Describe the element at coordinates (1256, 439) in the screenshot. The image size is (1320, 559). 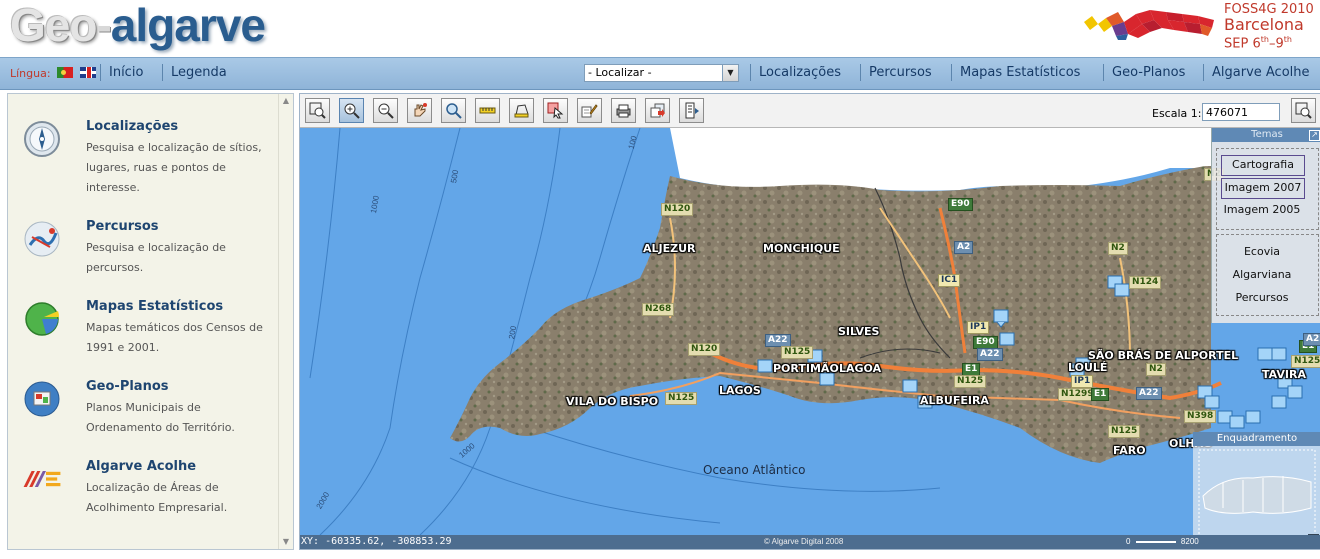
I see `enquadramento-title: Enquadramento` at that location.